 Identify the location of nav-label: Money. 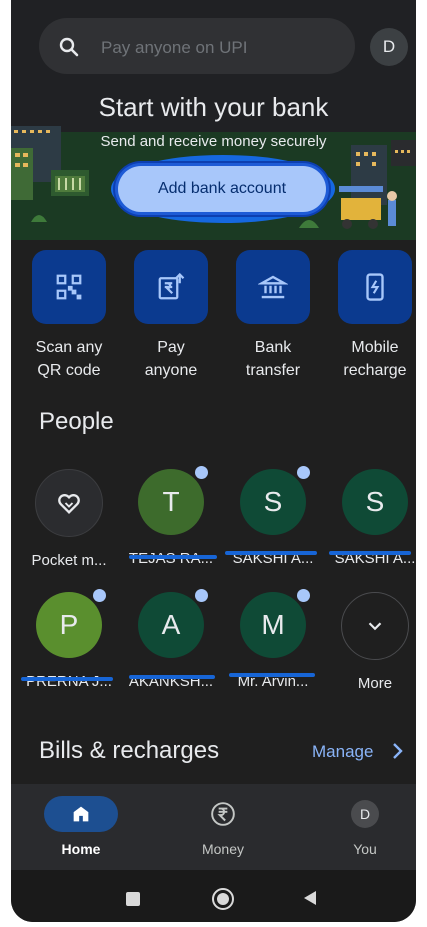
(223, 849).